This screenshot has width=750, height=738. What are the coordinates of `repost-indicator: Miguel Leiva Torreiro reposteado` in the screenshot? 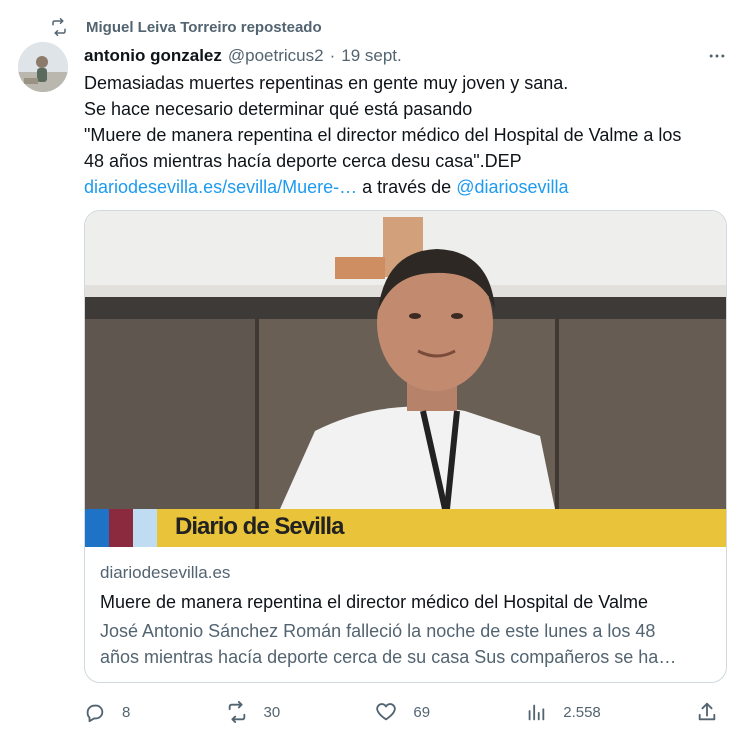 It's located at (186, 27).